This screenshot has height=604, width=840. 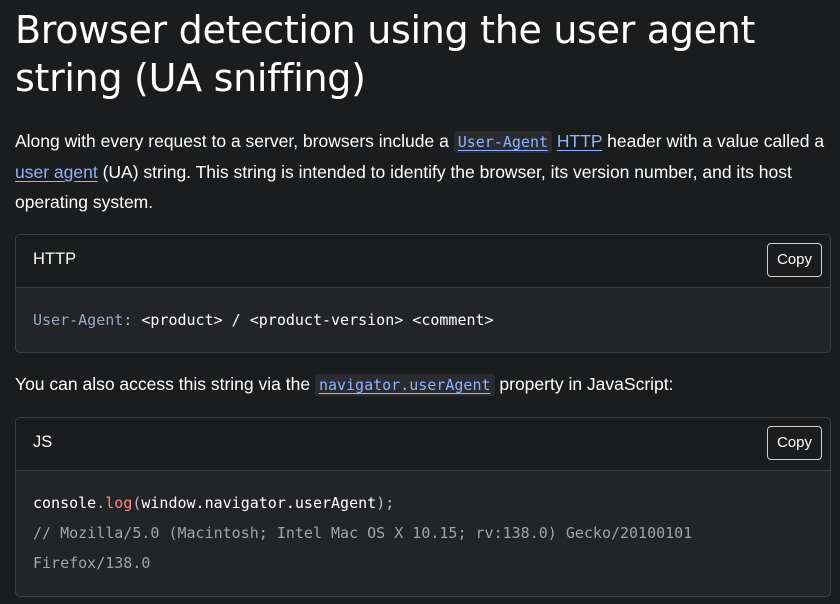 What do you see at coordinates (713, 141) in the screenshot?
I see `intro-text-2: header with a value called a` at bounding box center [713, 141].